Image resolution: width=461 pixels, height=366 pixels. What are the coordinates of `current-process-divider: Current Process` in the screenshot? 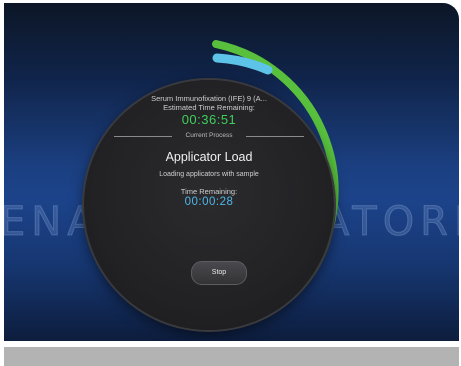 It's located at (209, 135).